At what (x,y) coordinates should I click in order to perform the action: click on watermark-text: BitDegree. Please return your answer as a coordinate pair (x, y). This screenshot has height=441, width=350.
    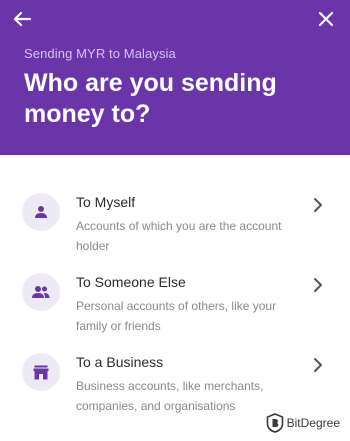
    Looking at the image, I should click on (313, 423).